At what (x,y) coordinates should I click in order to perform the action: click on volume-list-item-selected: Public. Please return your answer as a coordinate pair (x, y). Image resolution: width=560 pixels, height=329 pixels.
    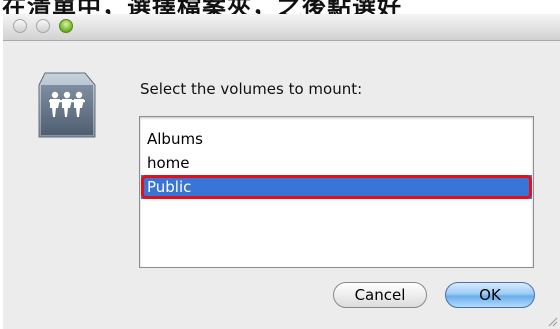
    Looking at the image, I should click on (336, 187).